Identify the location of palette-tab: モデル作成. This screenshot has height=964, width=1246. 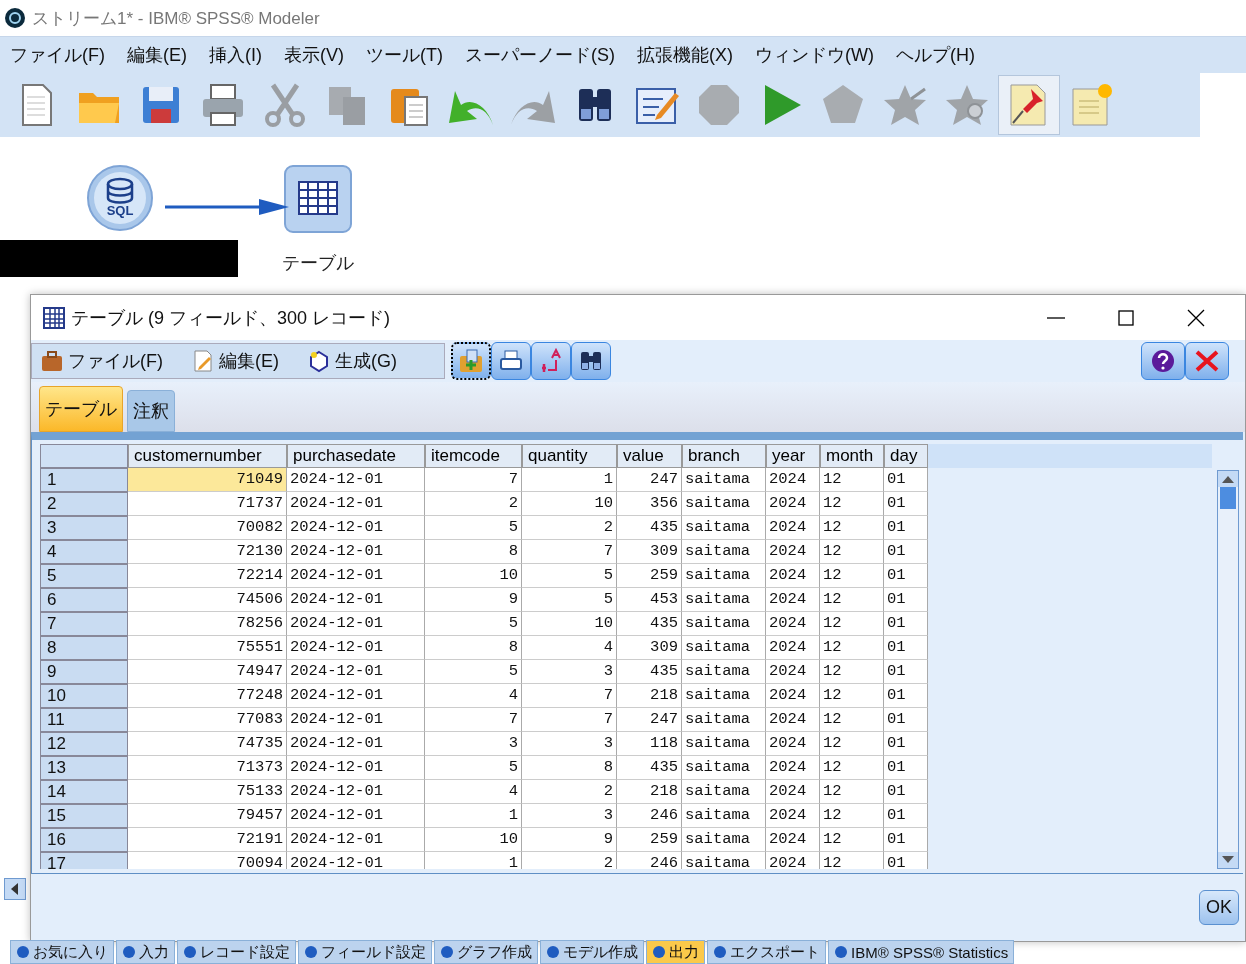
(592, 952).